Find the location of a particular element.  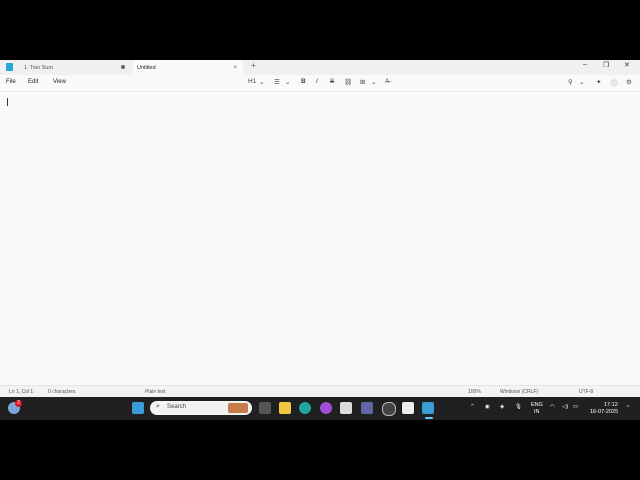

link-icon: ⛓ is located at coordinates (348, 82).